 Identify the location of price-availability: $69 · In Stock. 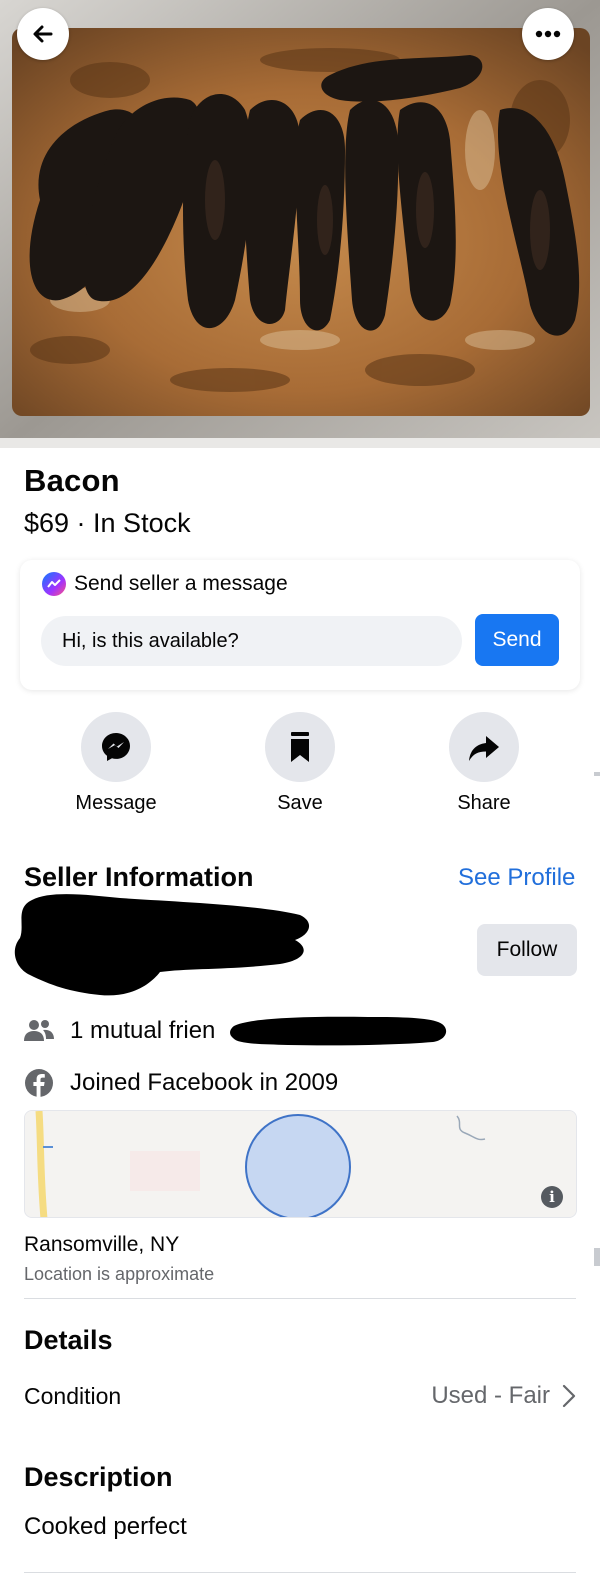
(107, 523).